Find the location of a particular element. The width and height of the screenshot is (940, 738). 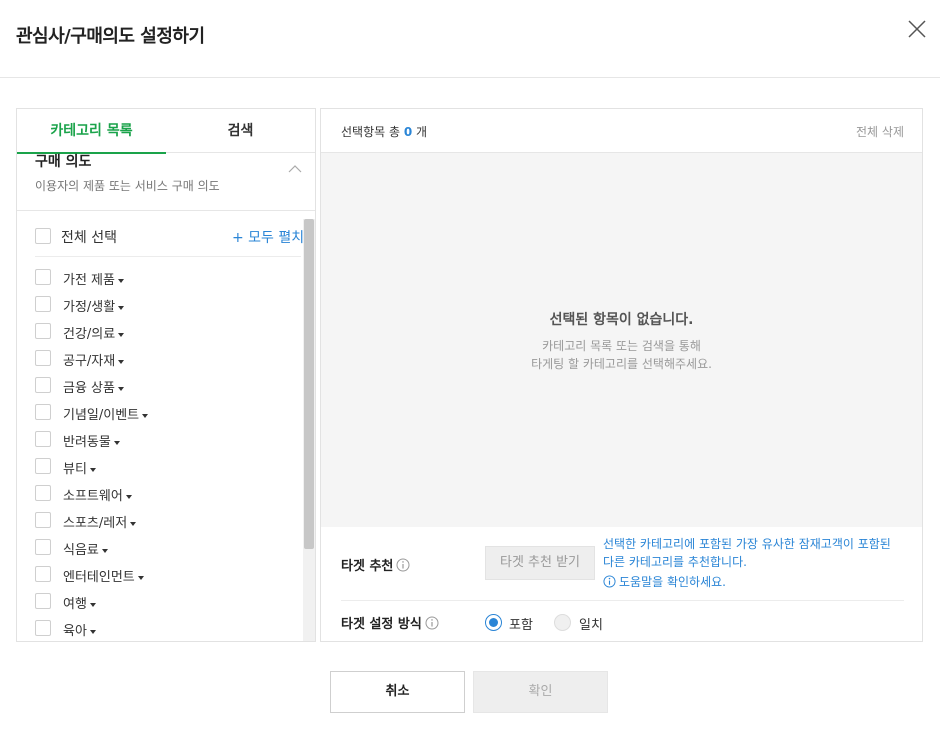

select-all-label: 전체 선택 is located at coordinates (89, 238).